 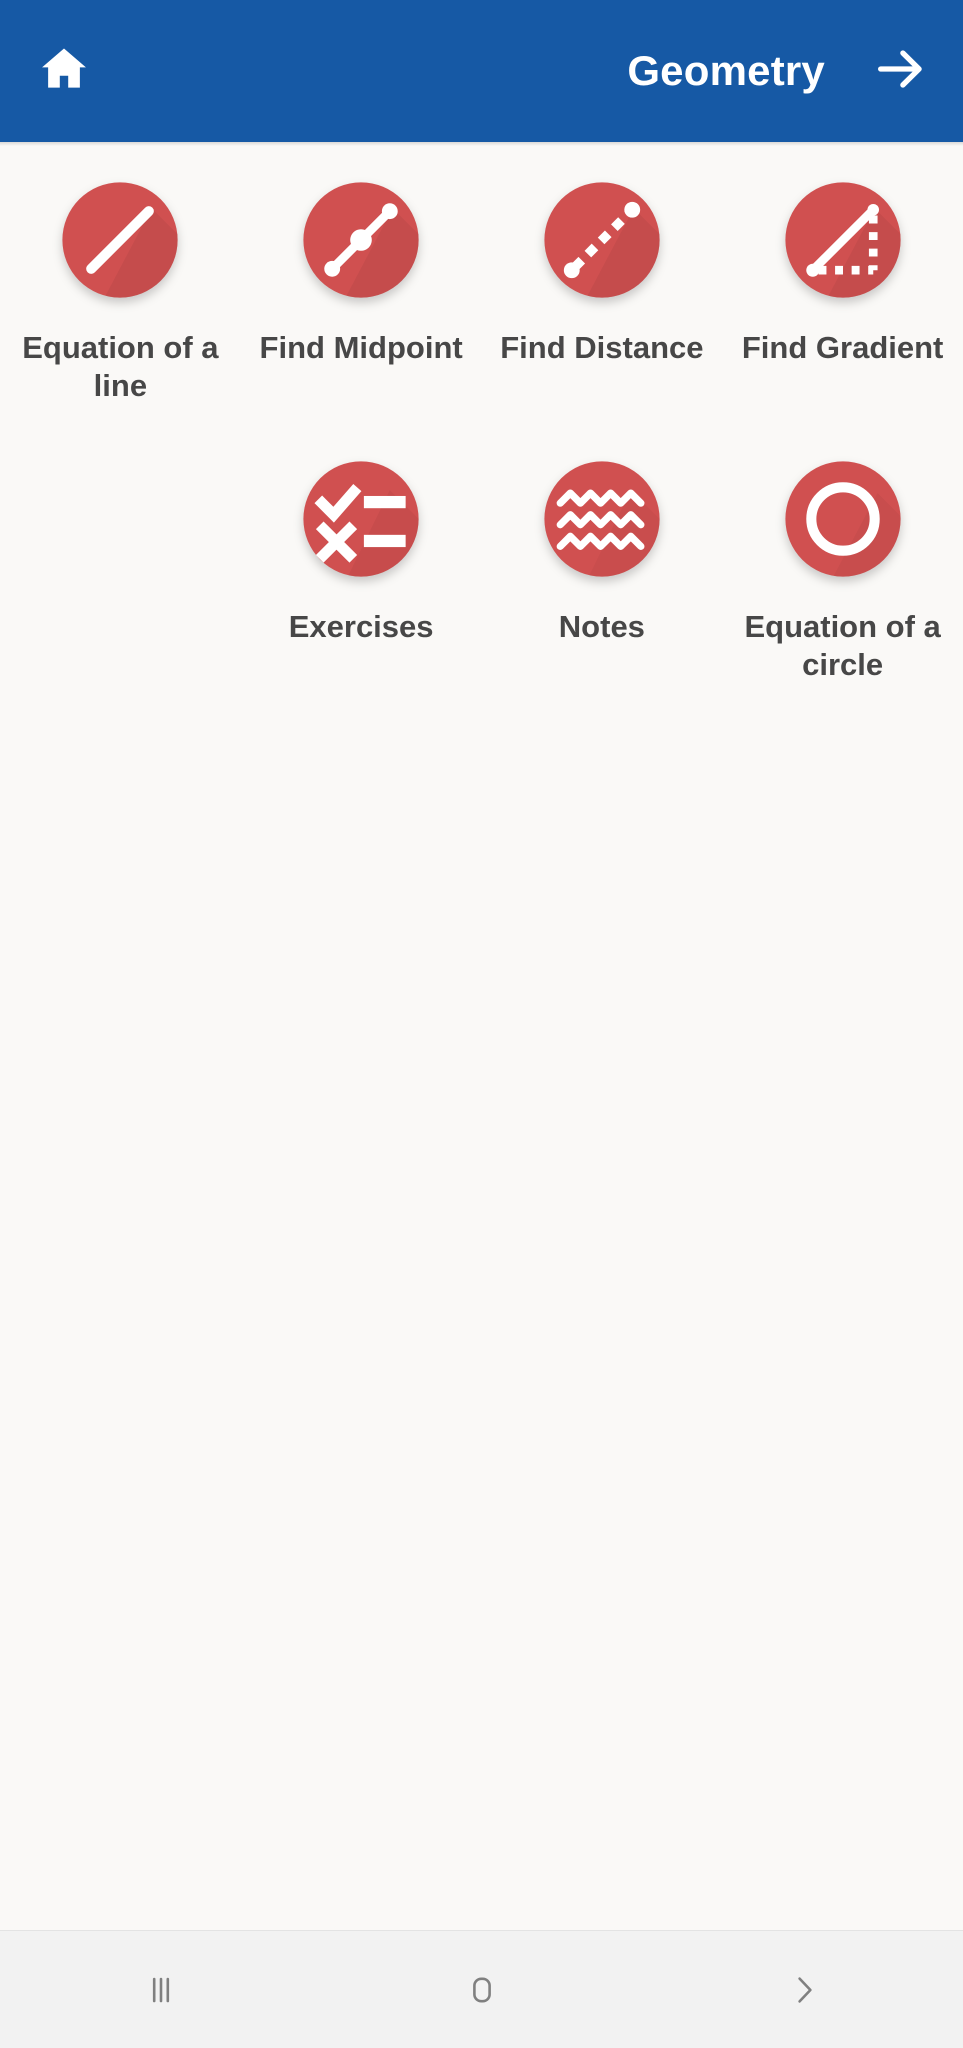 I want to click on tile-equation-of-a-line: Equation of a line, so click(x=120, y=278).